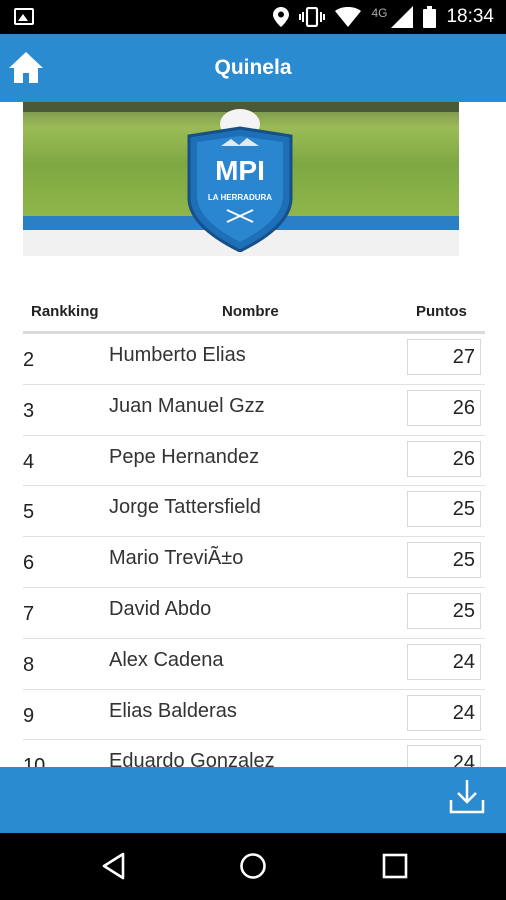 Image resolution: width=506 pixels, height=900 pixels. Describe the element at coordinates (379, 13) in the screenshot. I see `network-type: 4G` at that location.